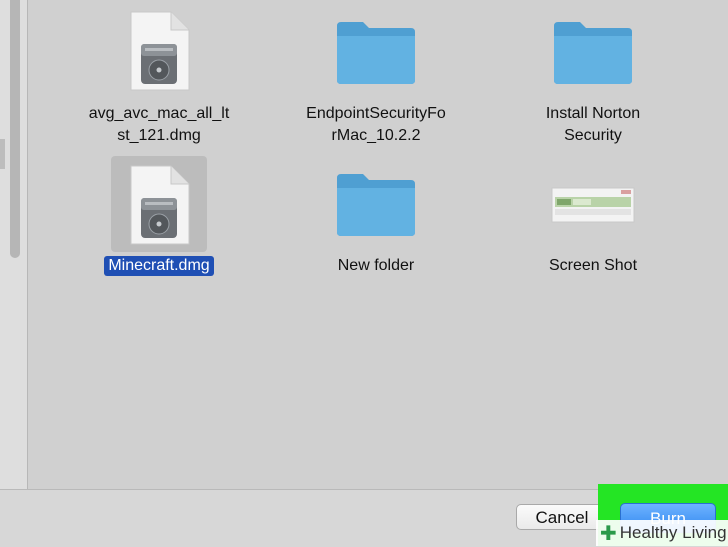 The height and width of the screenshot is (547, 728). Describe the element at coordinates (593, 113) in the screenshot. I see `file-name-line1: Install Norton` at that location.